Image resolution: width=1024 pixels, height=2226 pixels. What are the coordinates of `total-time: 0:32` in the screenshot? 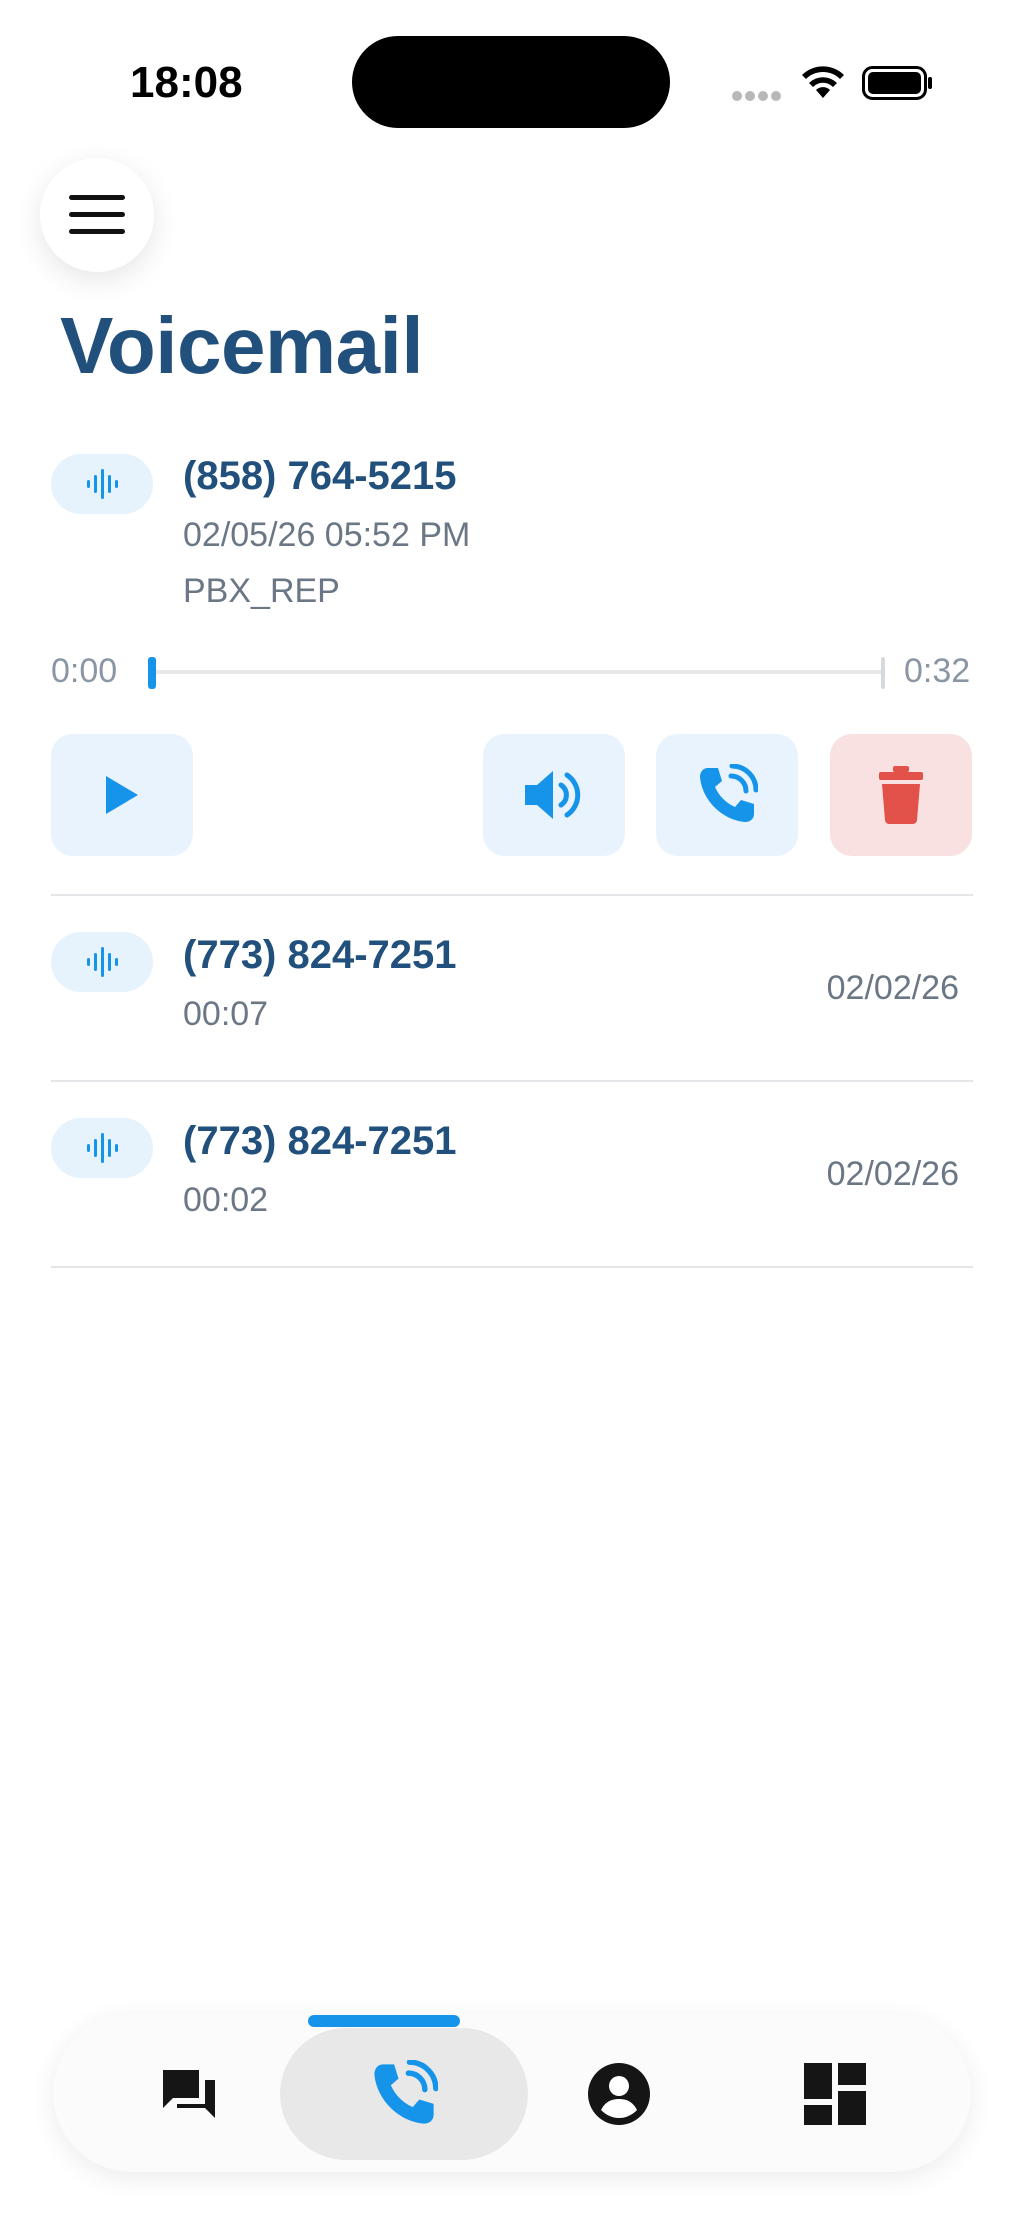 It's located at (937, 671).